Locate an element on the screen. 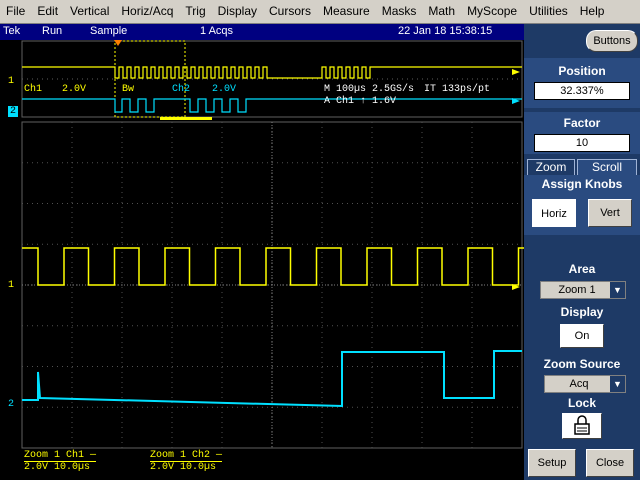  tab-scroll: Scroll is located at coordinates (607, 167).